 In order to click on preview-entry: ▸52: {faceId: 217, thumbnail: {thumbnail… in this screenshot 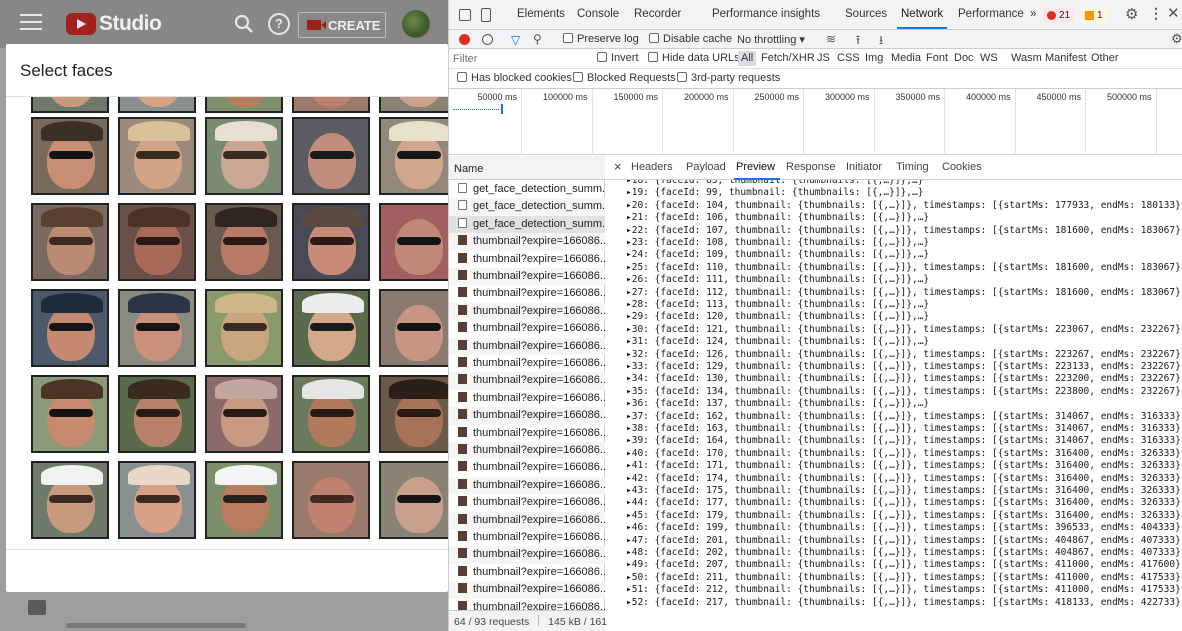, I will do `click(904, 602)`.